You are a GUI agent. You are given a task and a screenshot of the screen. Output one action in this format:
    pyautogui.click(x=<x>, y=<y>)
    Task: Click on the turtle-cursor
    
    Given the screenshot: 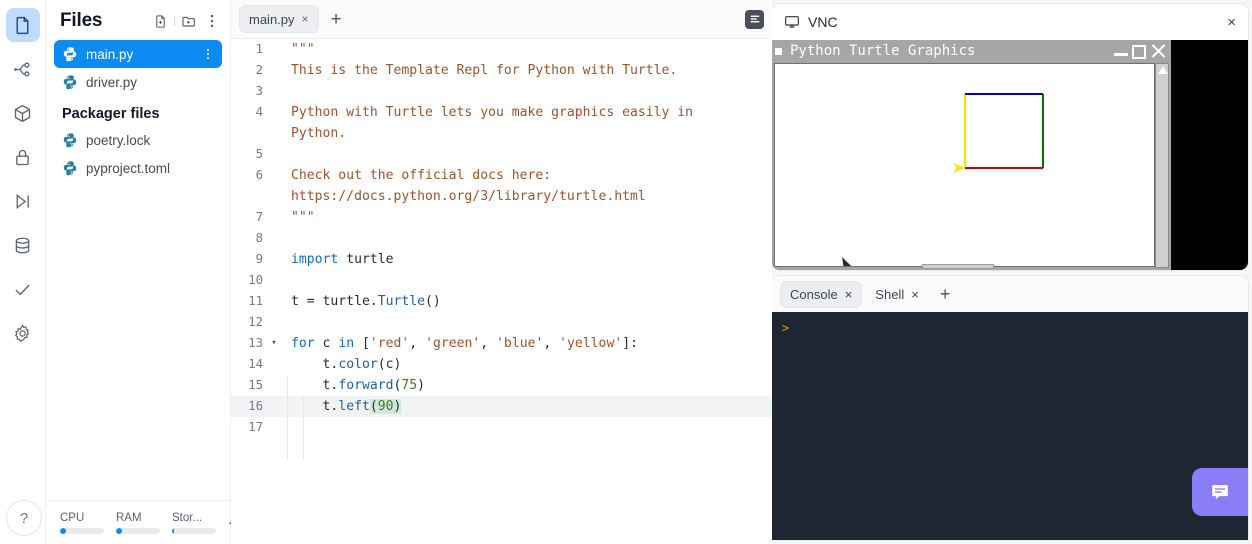 What is the action you would take?
    pyautogui.click(x=959, y=168)
    